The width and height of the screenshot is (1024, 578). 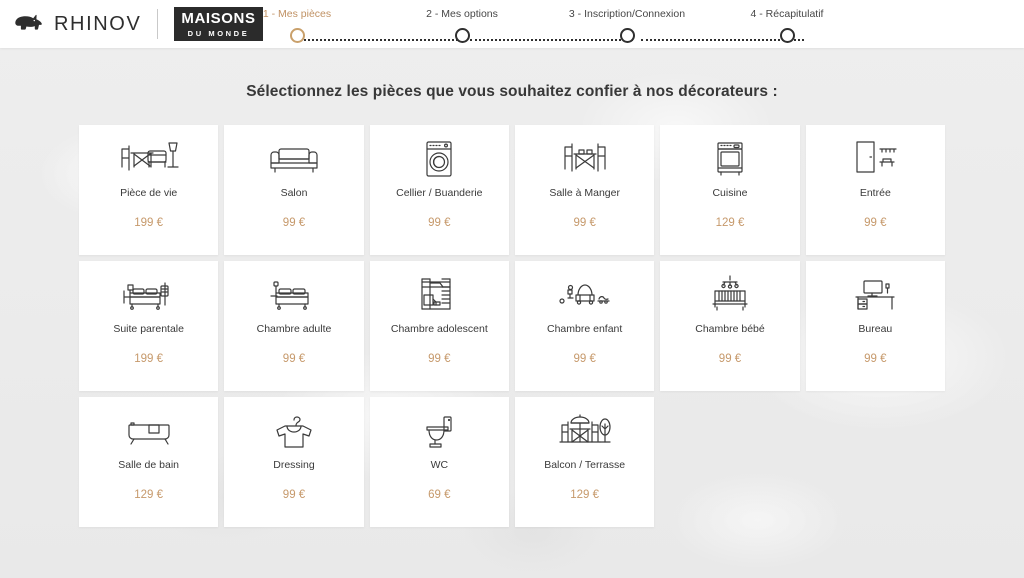 I want to click on room-card-dressing: Dressing 99 €, so click(x=294, y=462).